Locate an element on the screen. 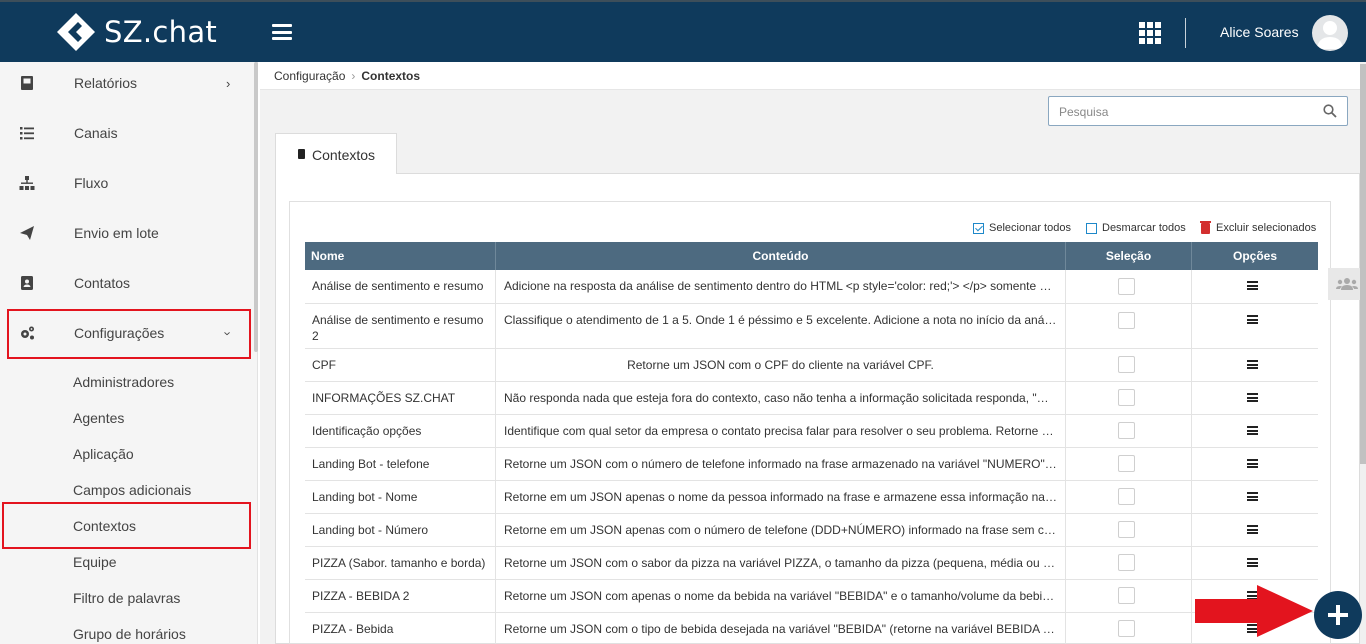 The height and width of the screenshot is (644, 1366). list-icon is located at coordinates (27, 133).